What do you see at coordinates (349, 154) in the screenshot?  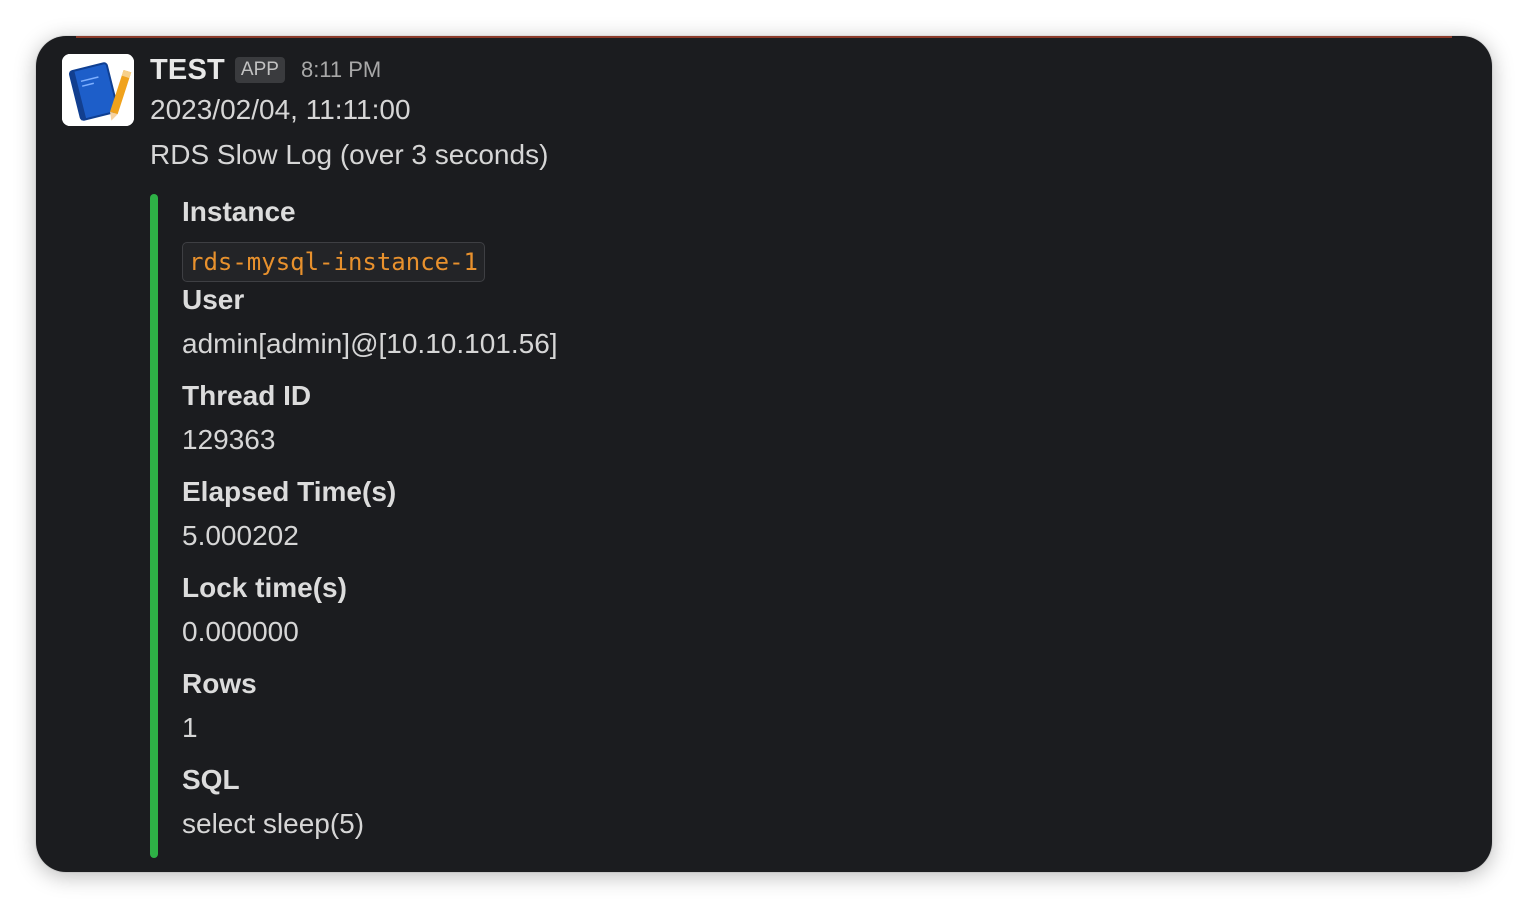 I see `message-title-line: RDS Slow Log (over 3 seconds)` at bounding box center [349, 154].